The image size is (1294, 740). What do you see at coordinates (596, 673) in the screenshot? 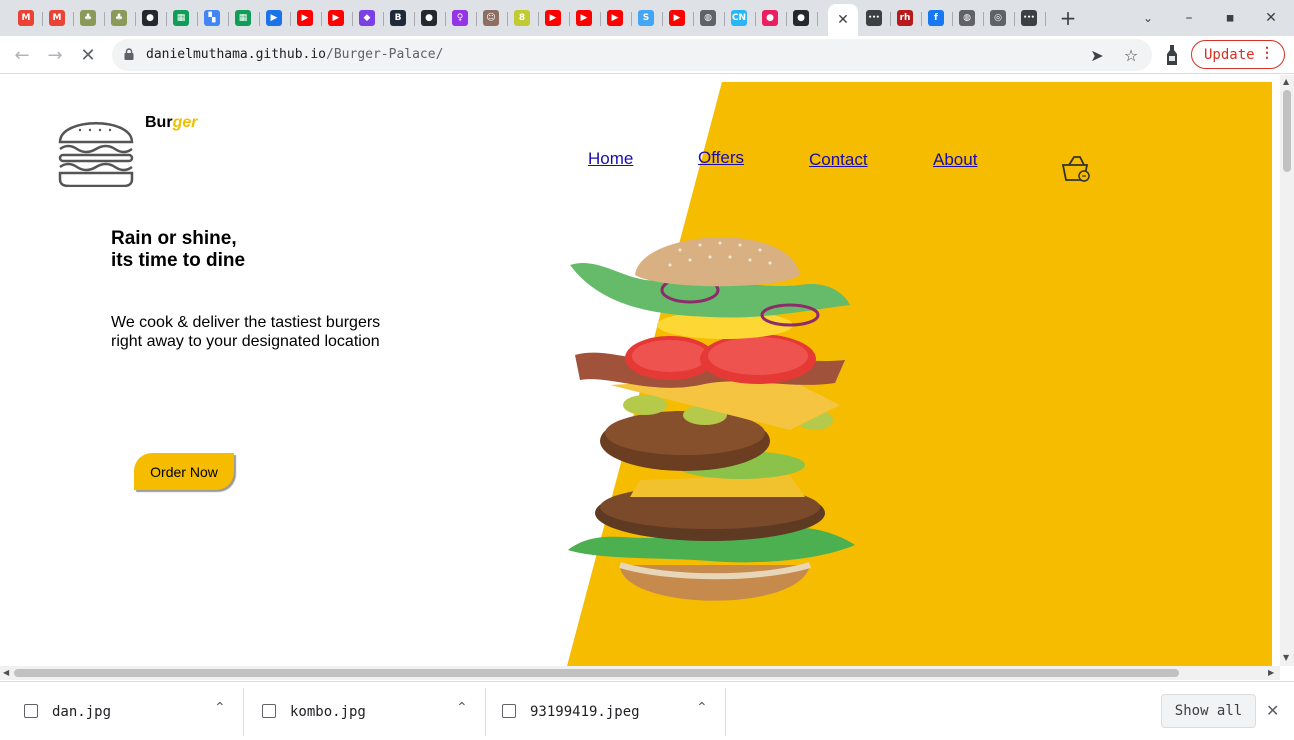
I see `horizontal-scroll-thumb` at bounding box center [596, 673].